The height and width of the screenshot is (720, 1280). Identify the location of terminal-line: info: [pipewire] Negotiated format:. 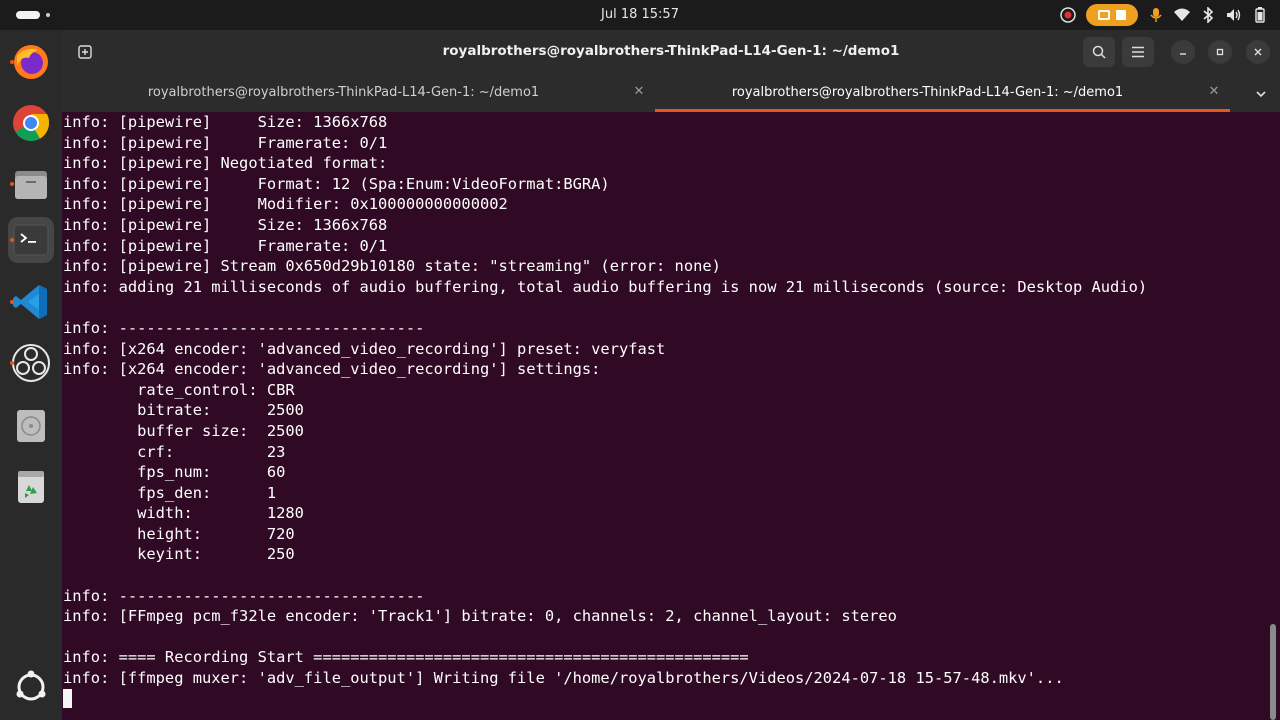
(225, 163).